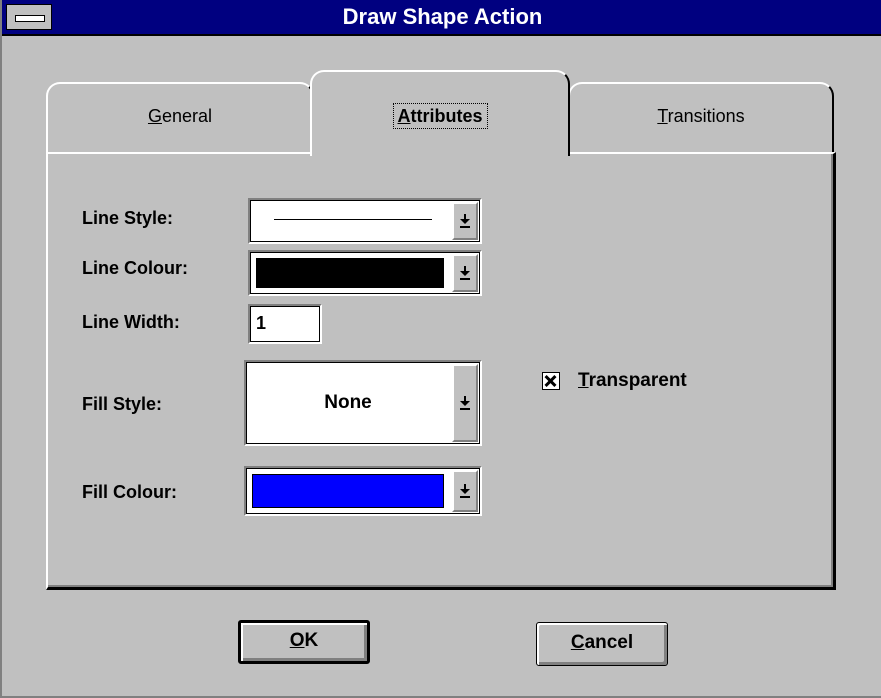  Describe the element at coordinates (122, 404) in the screenshot. I see `fill-style-label: Fill Style:` at that location.